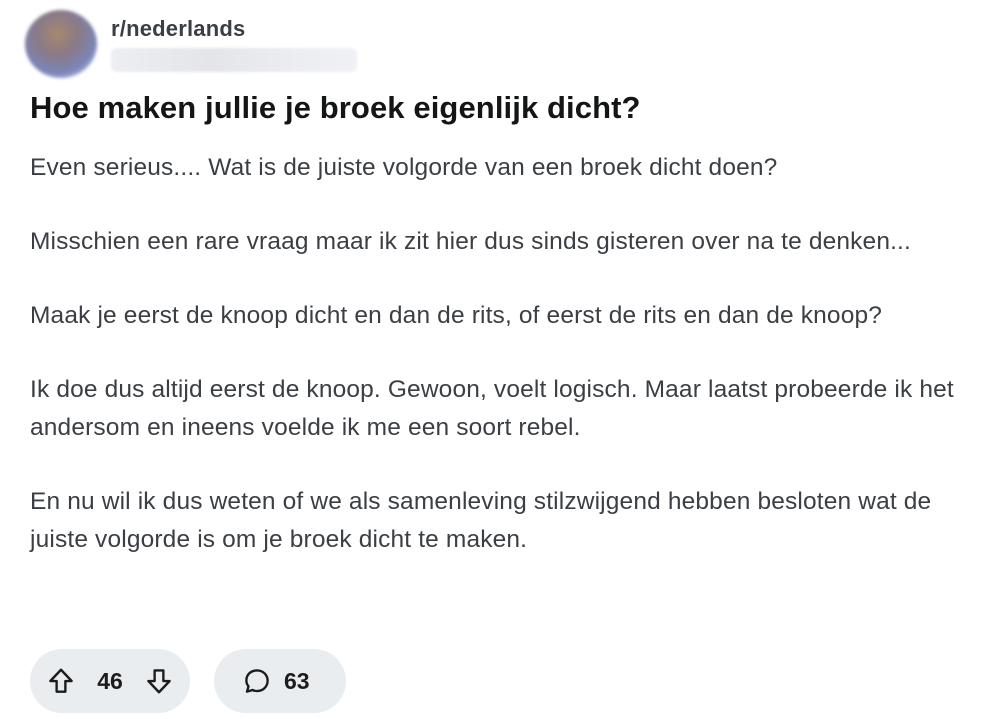 The image size is (998, 727). What do you see at coordinates (61, 681) in the screenshot?
I see `upvote-icon` at bounding box center [61, 681].